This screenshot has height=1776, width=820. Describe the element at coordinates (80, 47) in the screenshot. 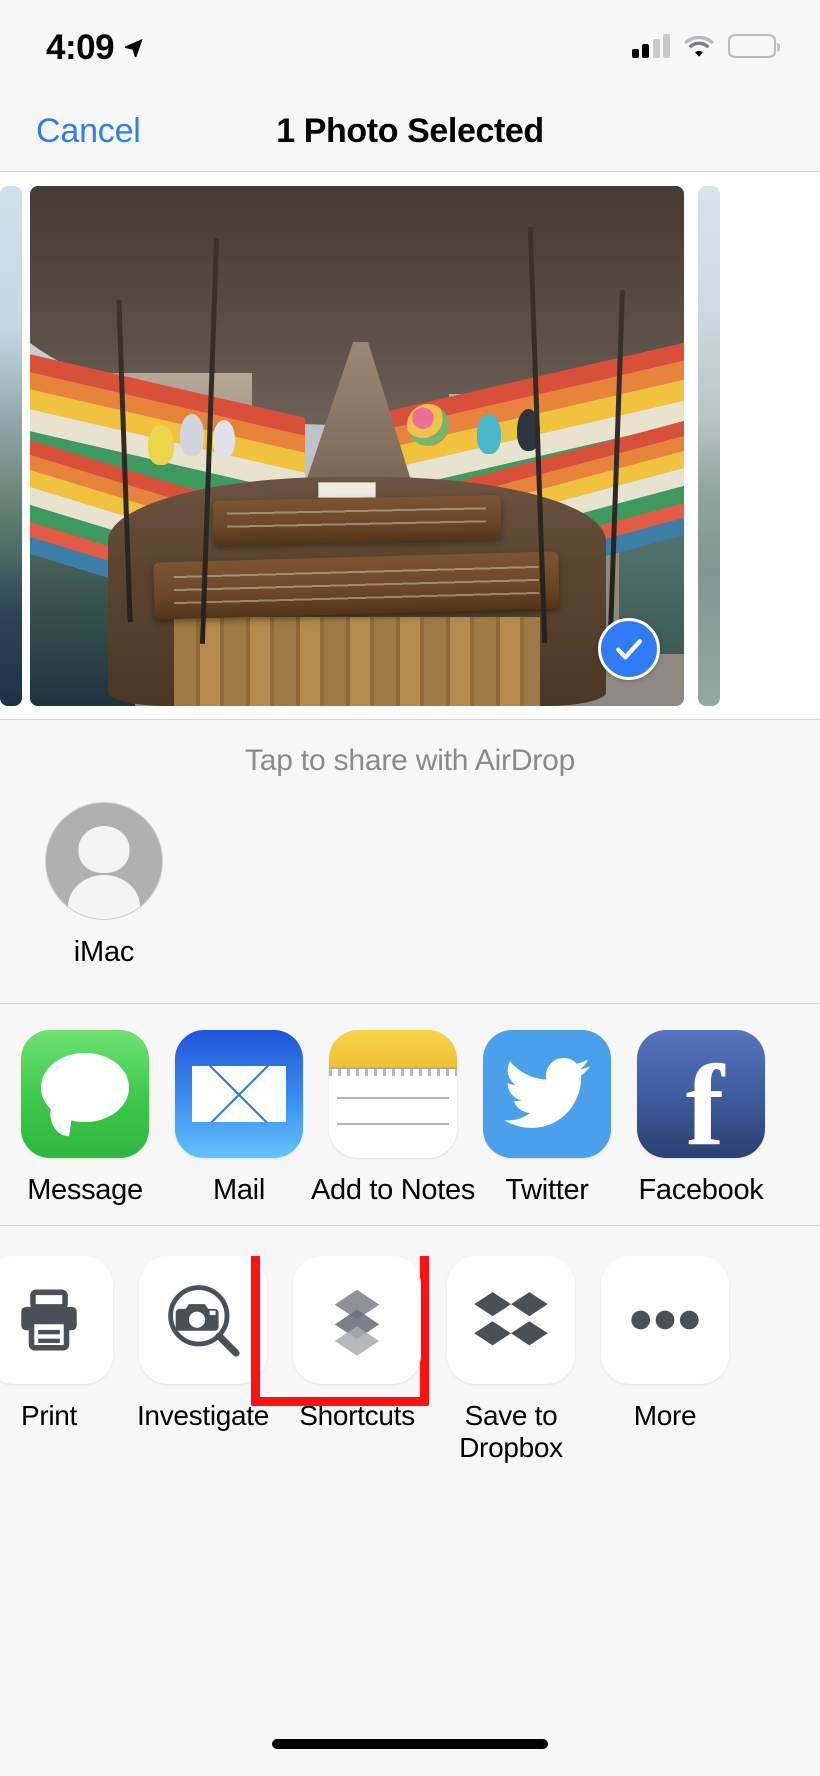

I see `status-time: 4:09` at that location.